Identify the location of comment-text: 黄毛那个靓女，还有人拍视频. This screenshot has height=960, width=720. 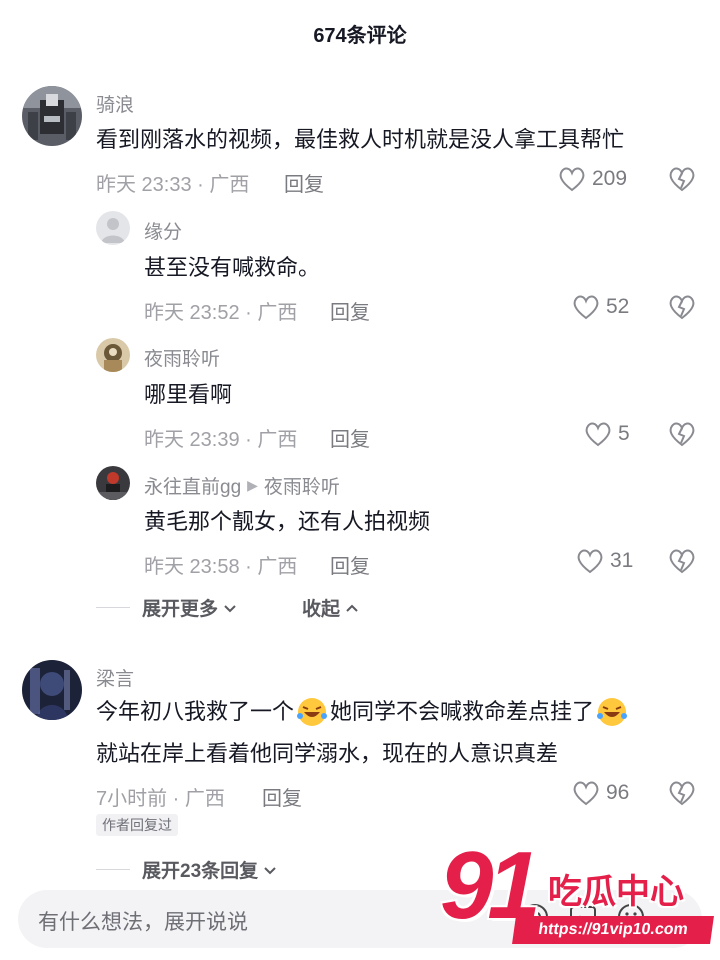
(287, 521).